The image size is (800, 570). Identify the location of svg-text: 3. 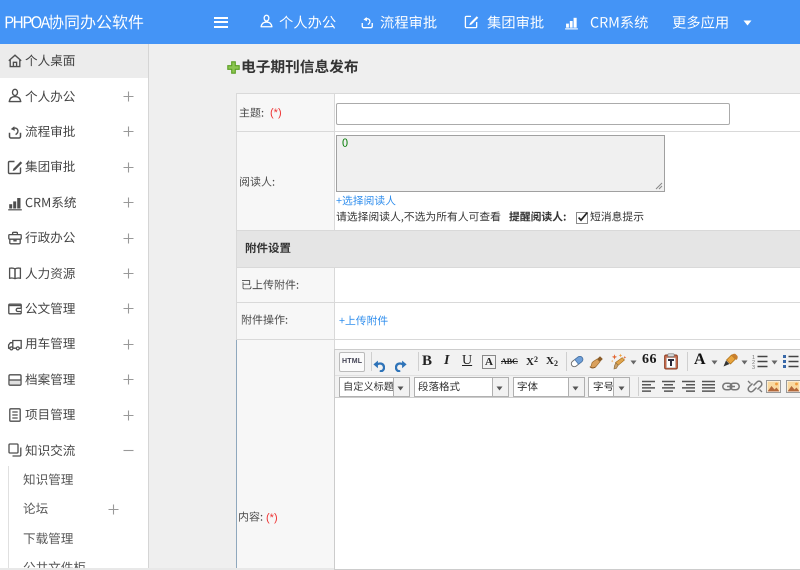
(753, 367).